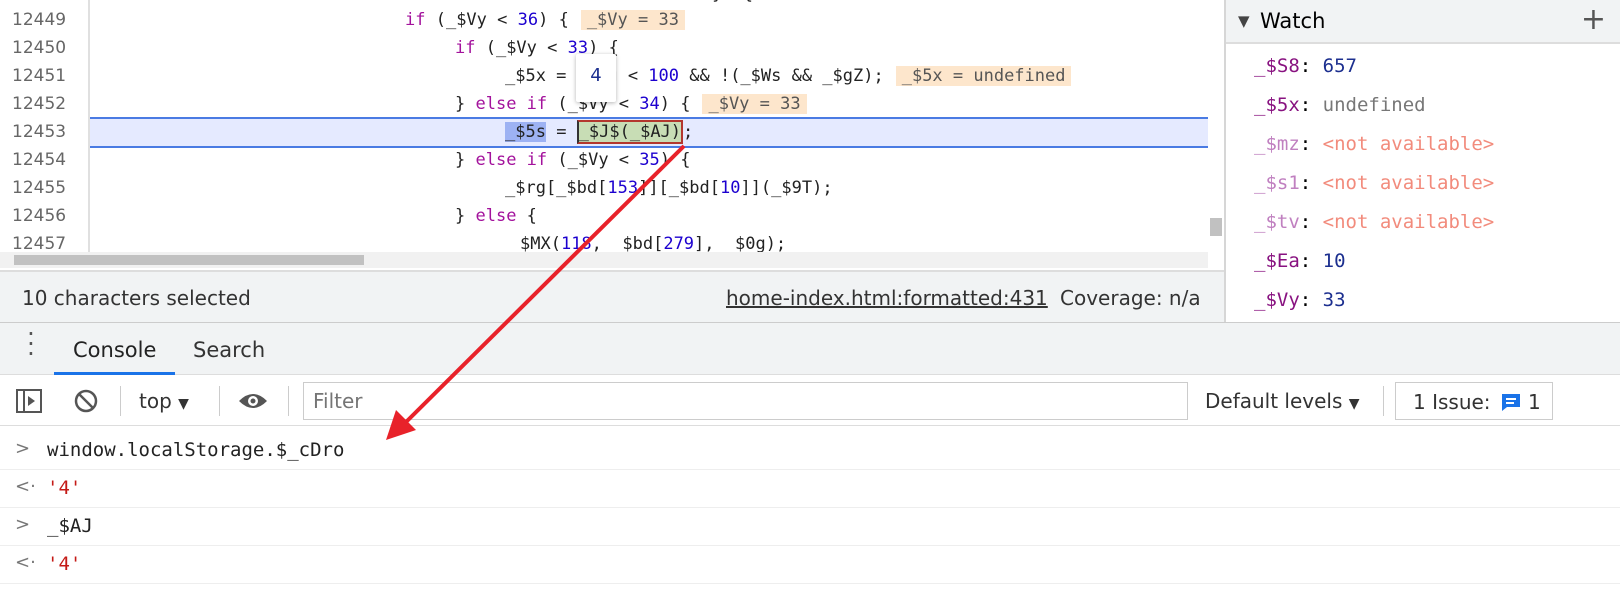 Image resolution: width=1620 pixels, height=601 pixels. Describe the element at coordinates (86, 401) in the screenshot. I see `clear-console-icon` at that location.